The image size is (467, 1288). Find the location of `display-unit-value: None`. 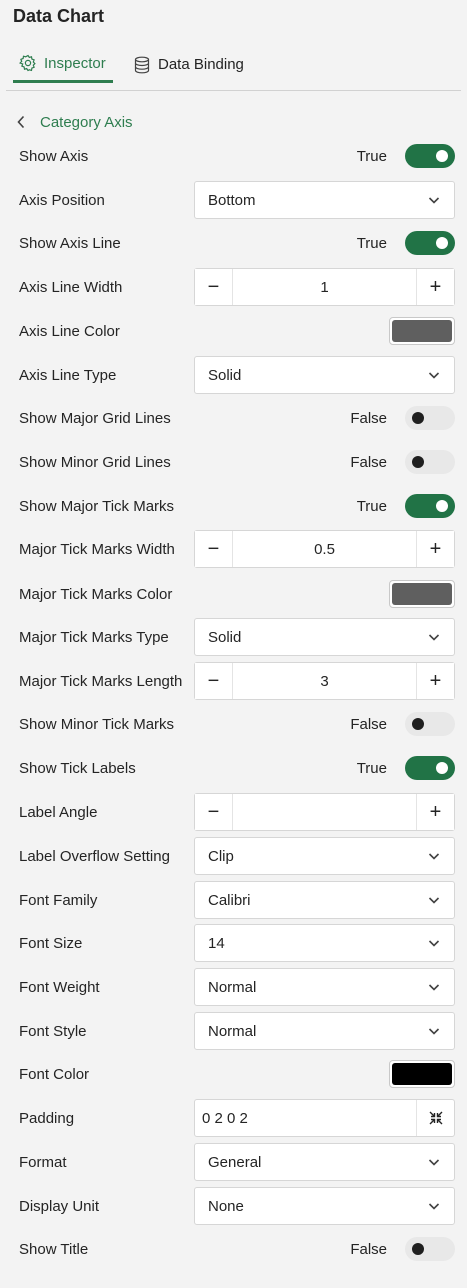

display-unit-value: None is located at coordinates (226, 1206).